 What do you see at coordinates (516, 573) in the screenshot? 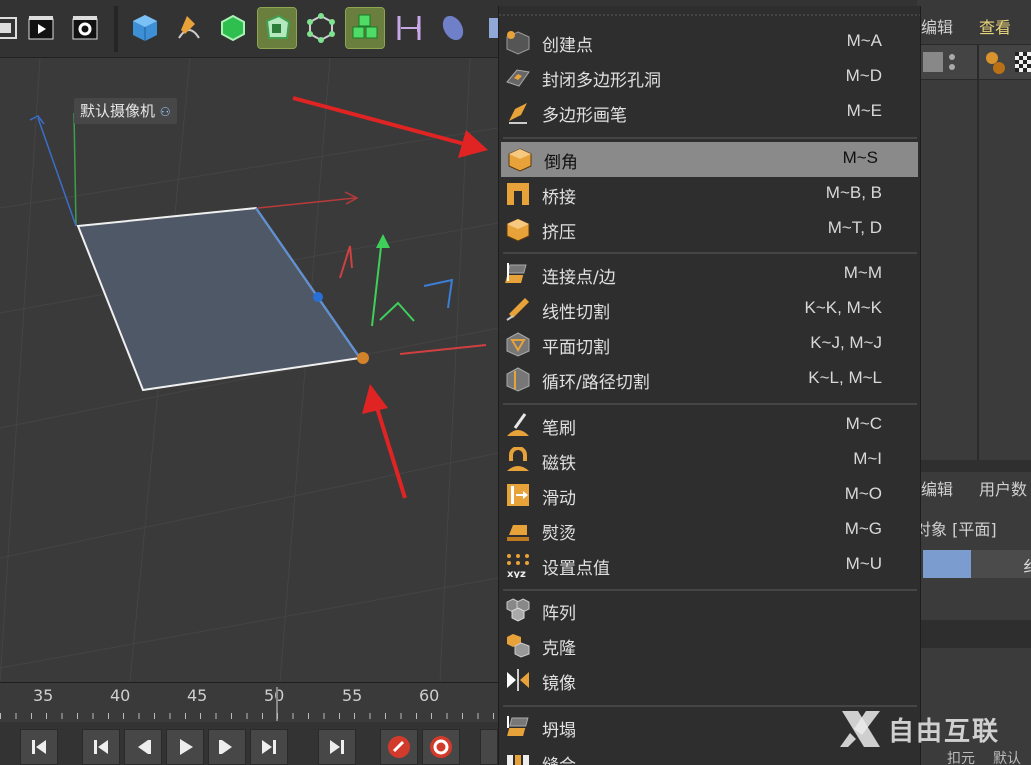
I see `svg-text: xyz` at bounding box center [516, 573].